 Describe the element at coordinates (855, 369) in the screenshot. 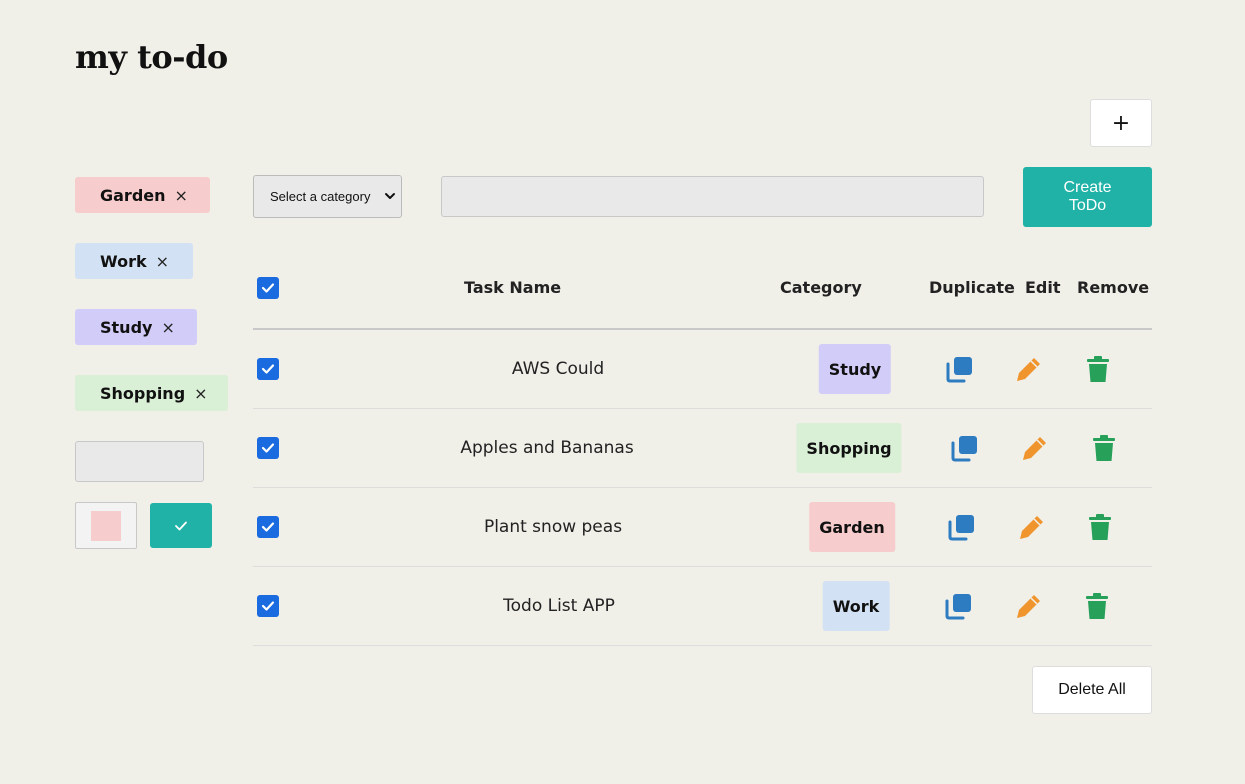

I see `category-badge: Study` at that location.